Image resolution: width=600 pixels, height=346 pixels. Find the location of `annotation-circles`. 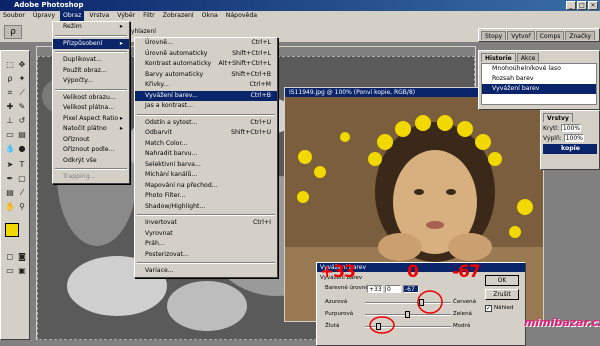

annotation-circles is located at coordinates (406, 312).